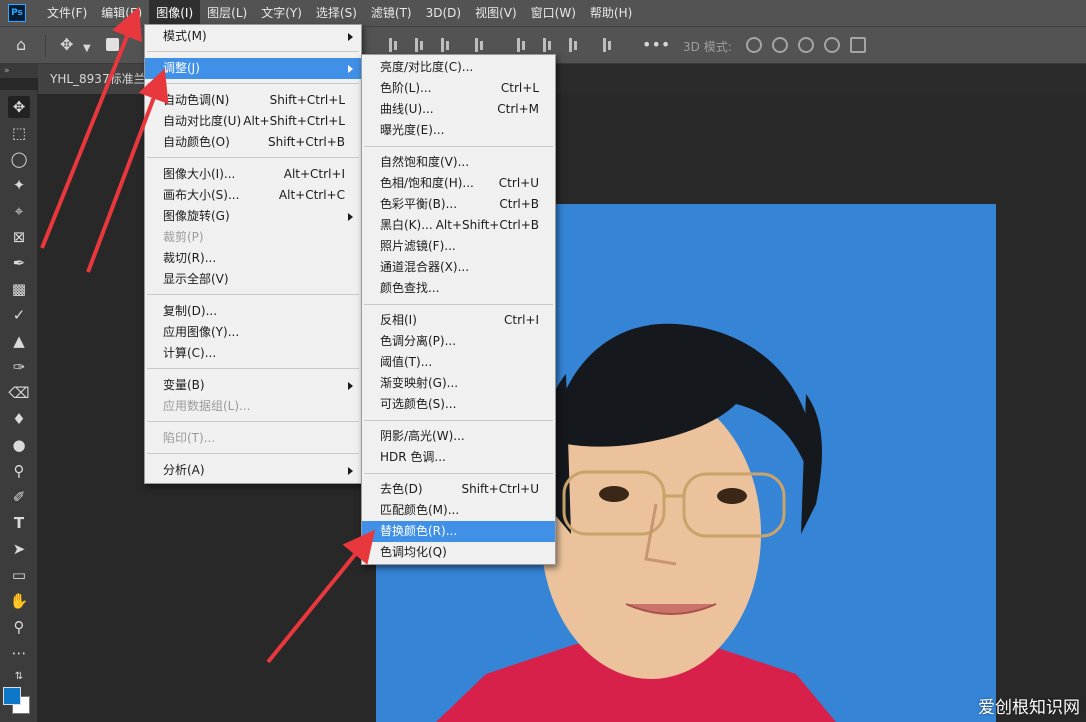 This screenshot has width=1086, height=722. I want to click on distribute-horizontal-icon, so click(608, 45).